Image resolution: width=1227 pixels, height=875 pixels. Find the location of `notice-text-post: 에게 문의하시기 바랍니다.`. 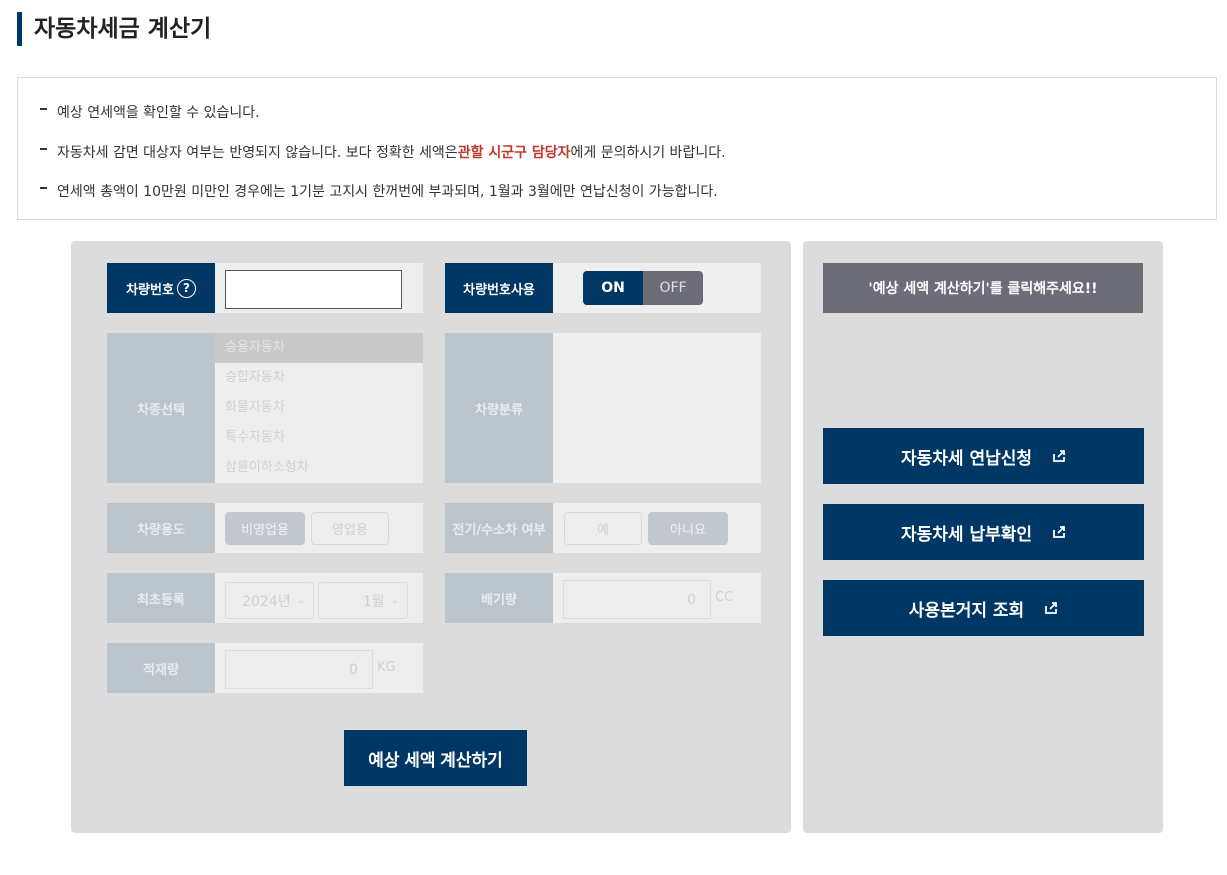

notice-text-post: 에게 문의하시기 바랍니다. is located at coordinates (648, 153).